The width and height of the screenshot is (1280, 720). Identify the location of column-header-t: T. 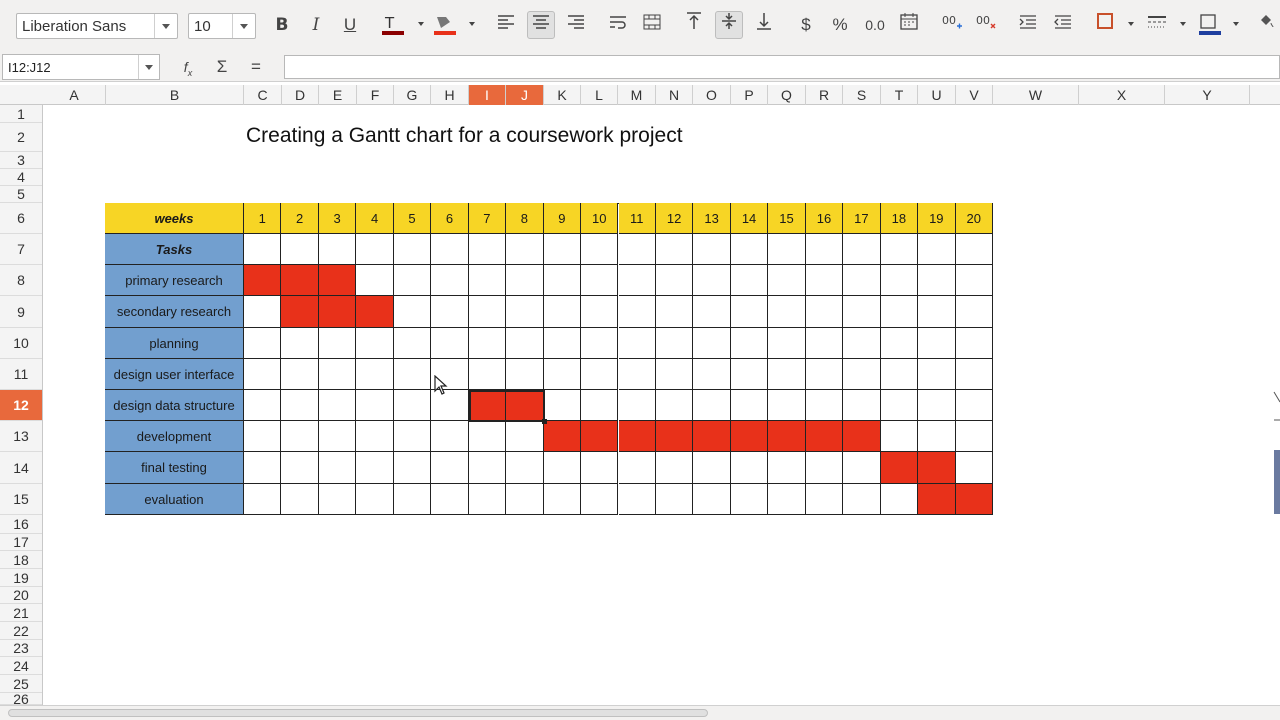
(899, 95).